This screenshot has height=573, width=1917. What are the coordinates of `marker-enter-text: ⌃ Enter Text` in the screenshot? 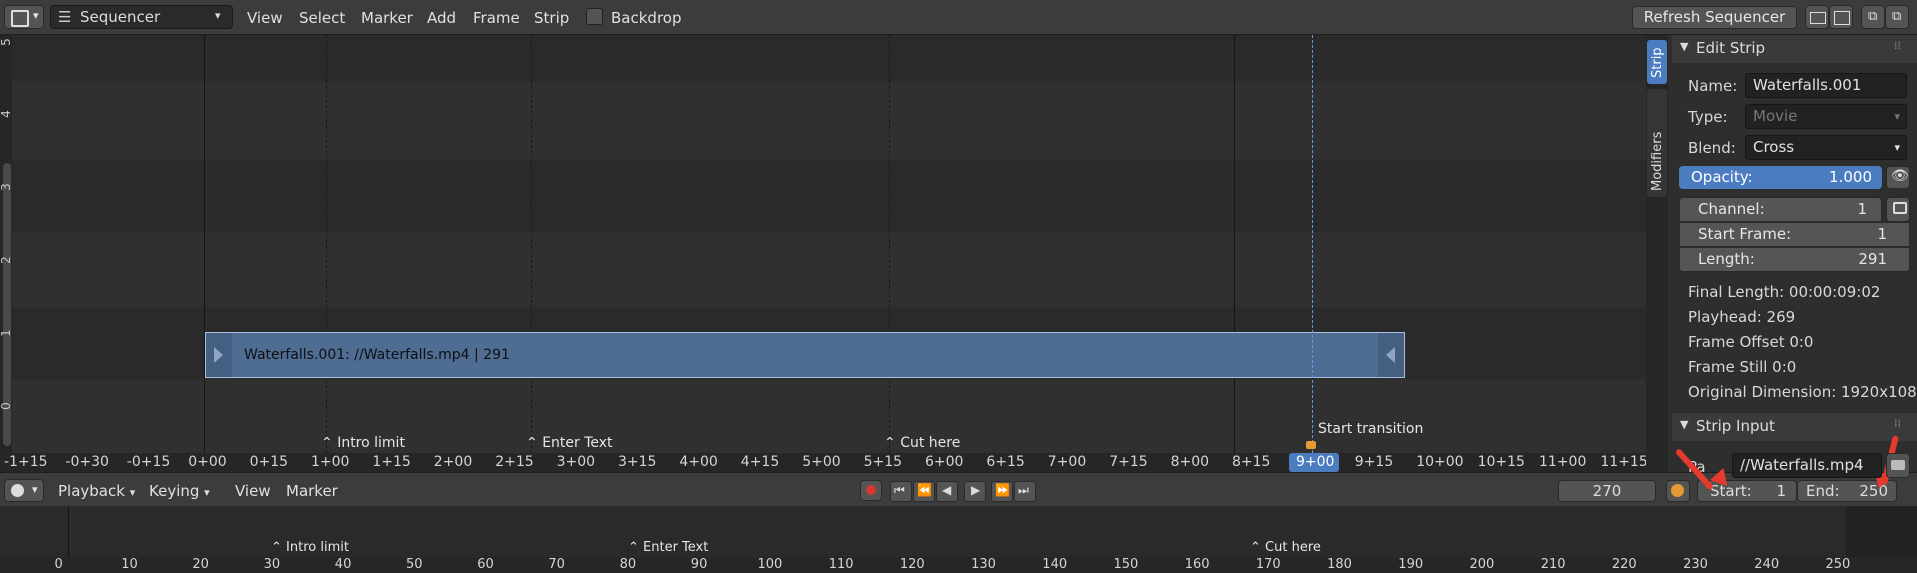 It's located at (569, 443).